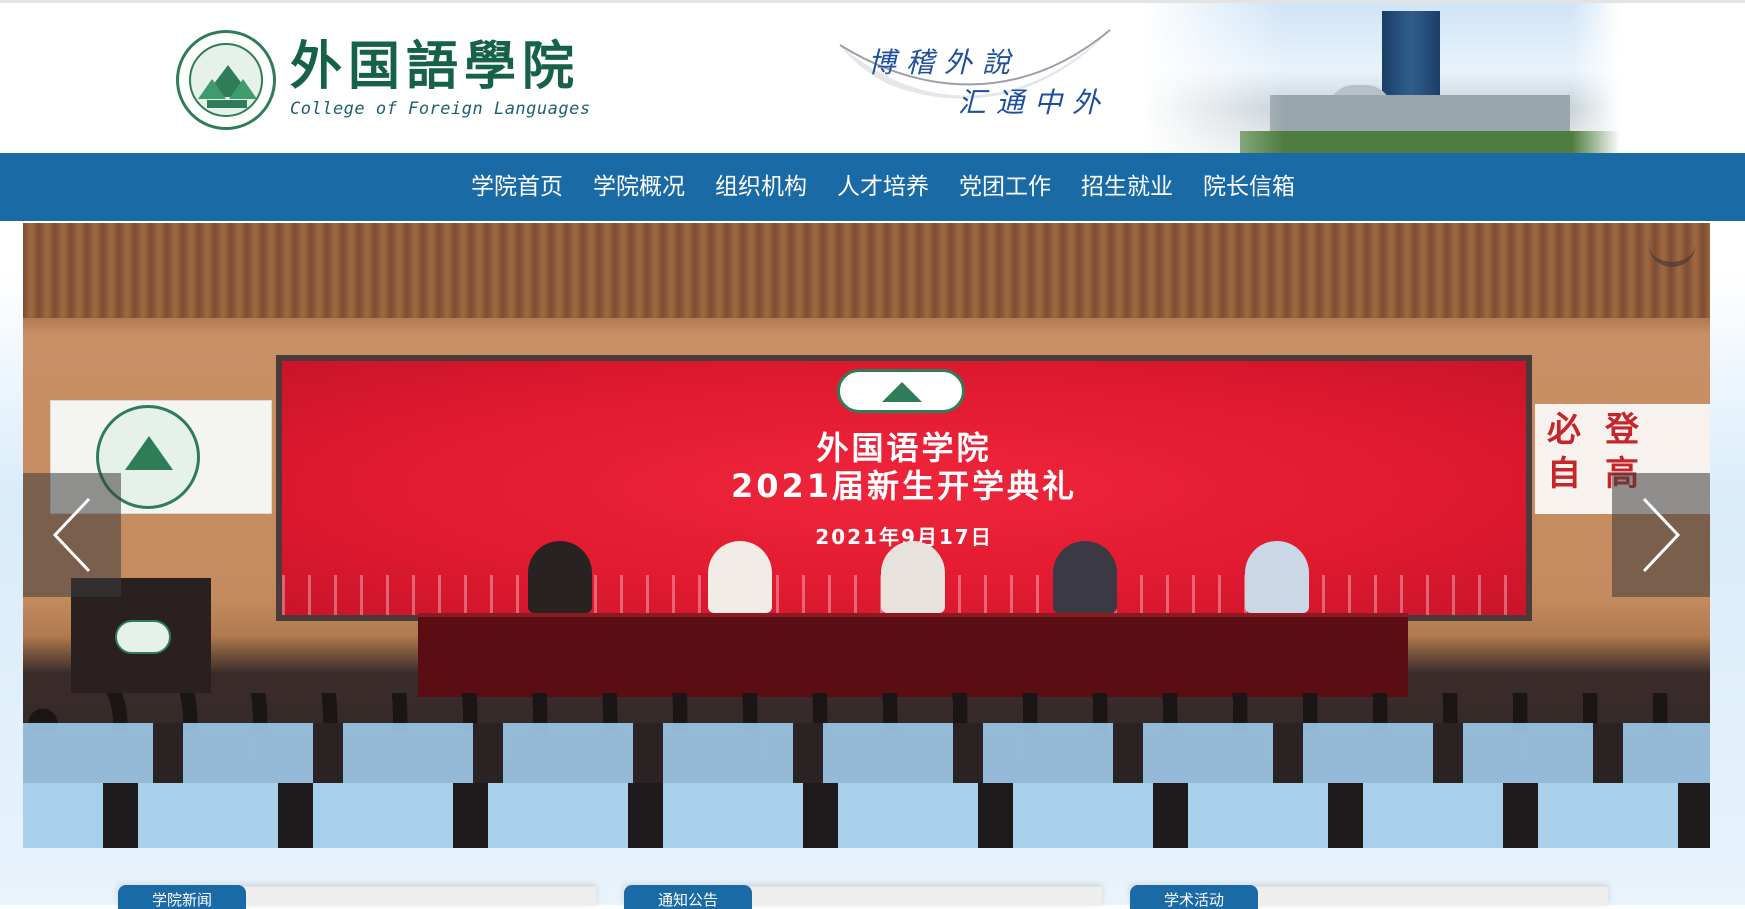 The width and height of the screenshot is (1745, 909). Describe the element at coordinates (863, 897) in the screenshot. I see `section-card-notices: 通知公告` at that location.